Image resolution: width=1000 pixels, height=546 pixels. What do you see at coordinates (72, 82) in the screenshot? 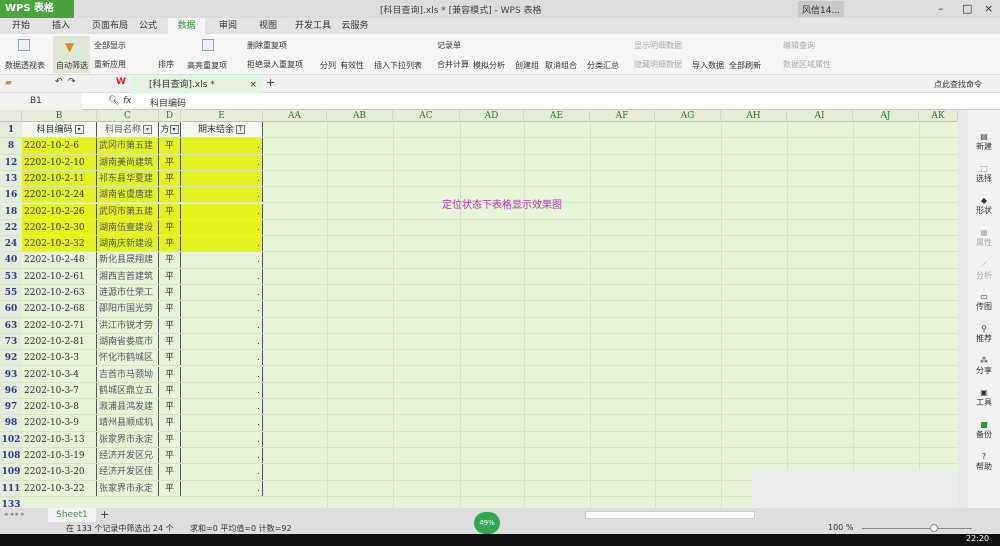
I see `redo-icon: ↷` at bounding box center [72, 82].